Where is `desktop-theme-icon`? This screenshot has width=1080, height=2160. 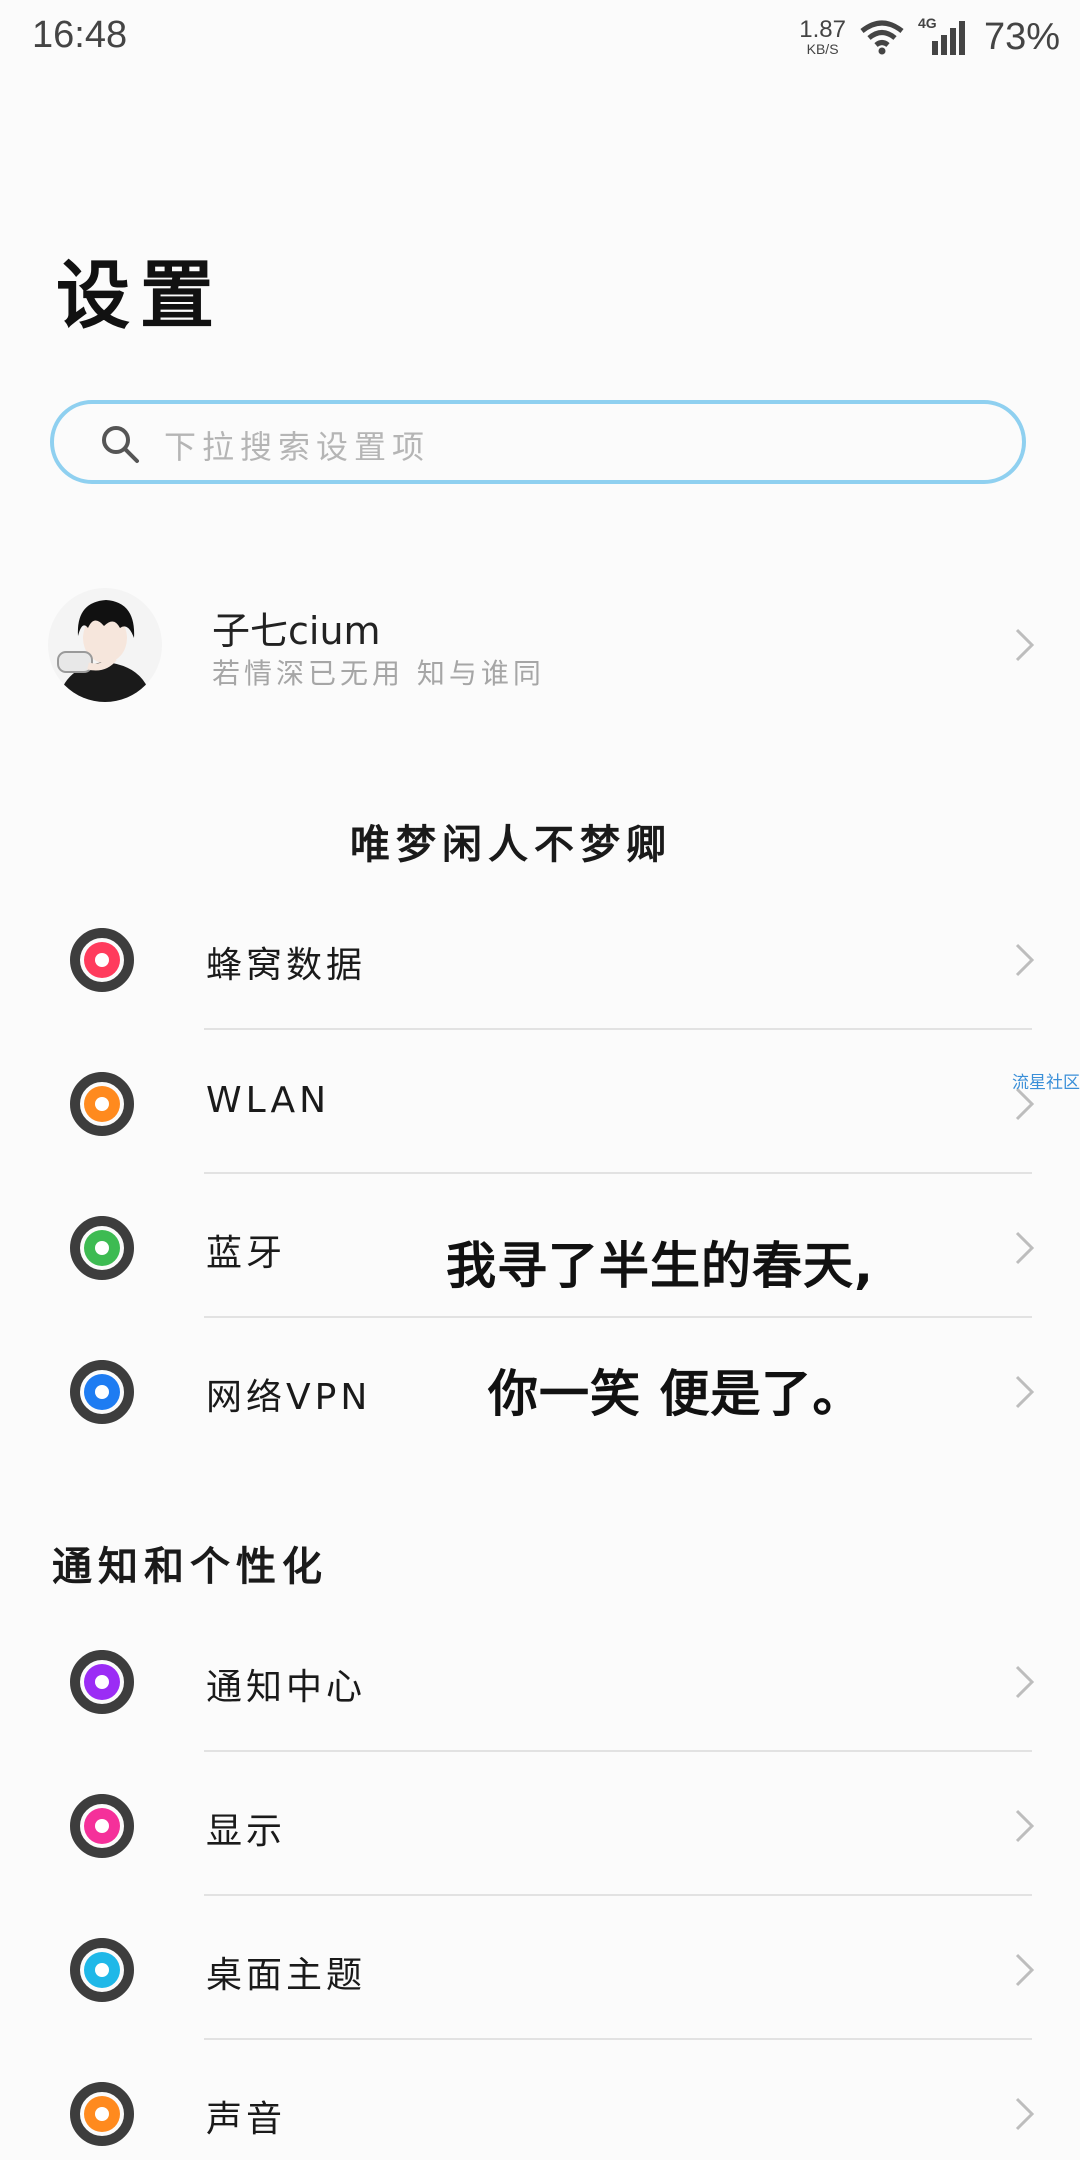
desktop-theme-icon is located at coordinates (102, 1970).